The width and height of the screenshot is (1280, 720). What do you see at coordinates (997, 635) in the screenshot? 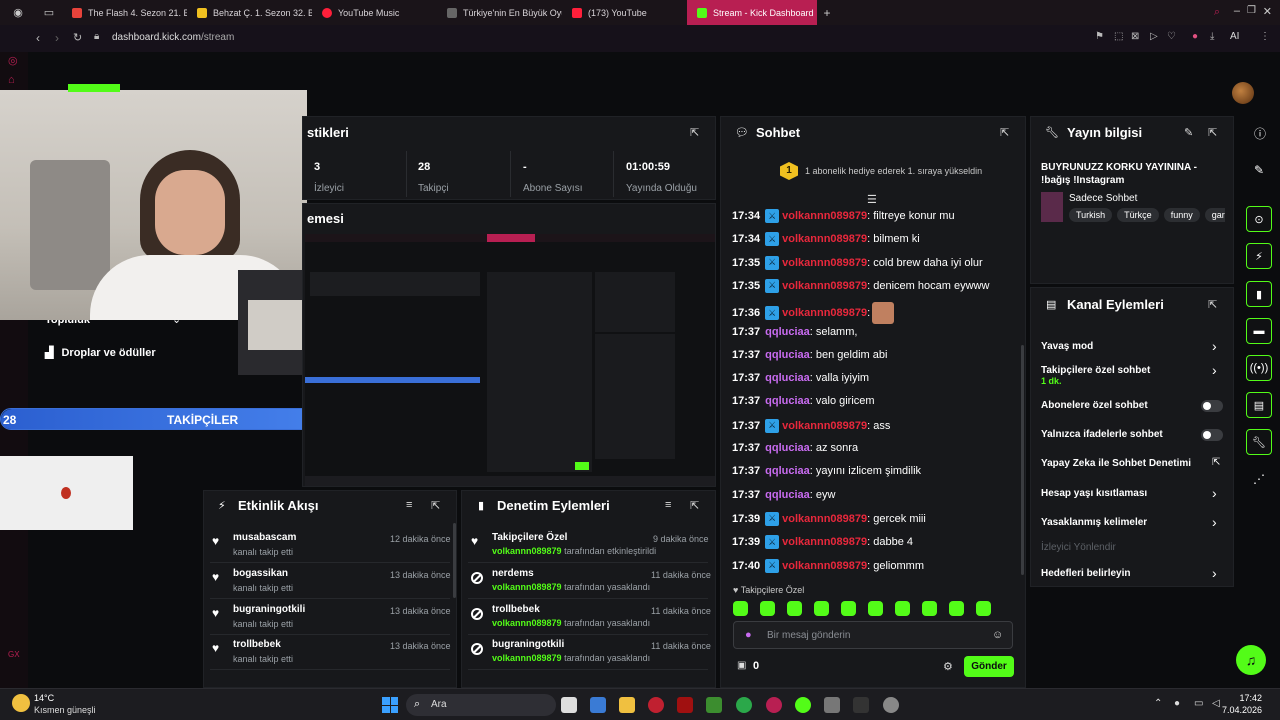
I see `emoji-icon: ☺` at bounding box center [997, 635].